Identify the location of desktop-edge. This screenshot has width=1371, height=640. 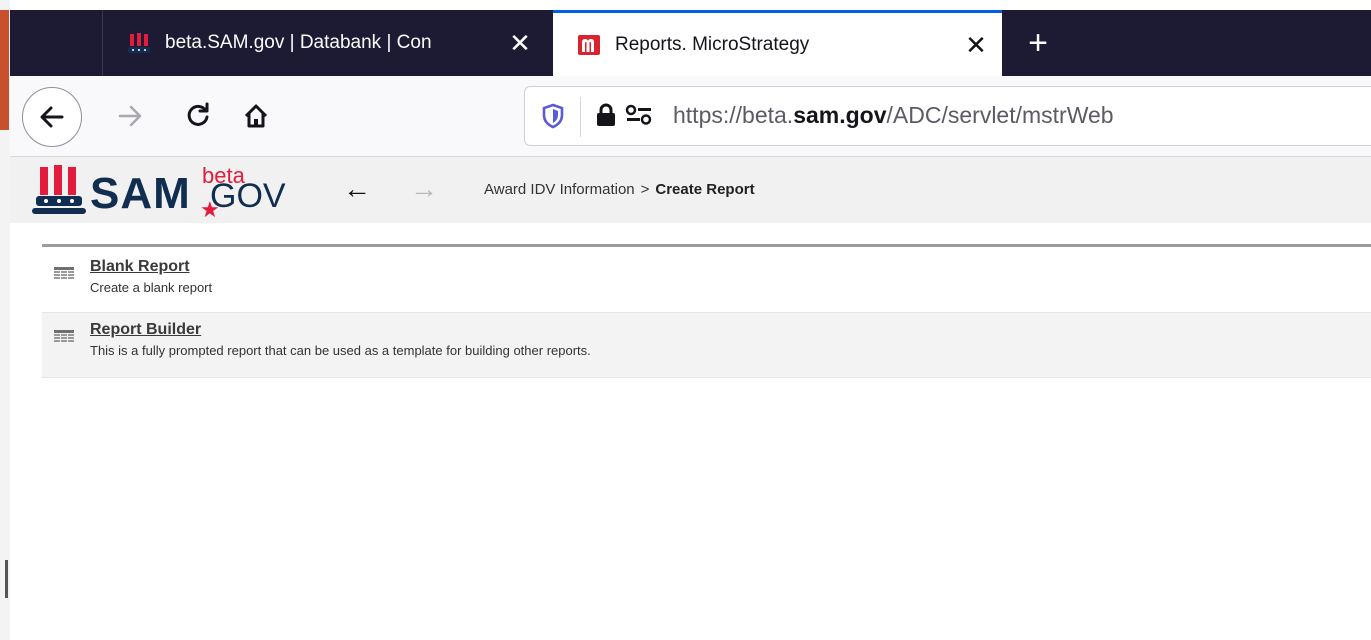
(5, 320).